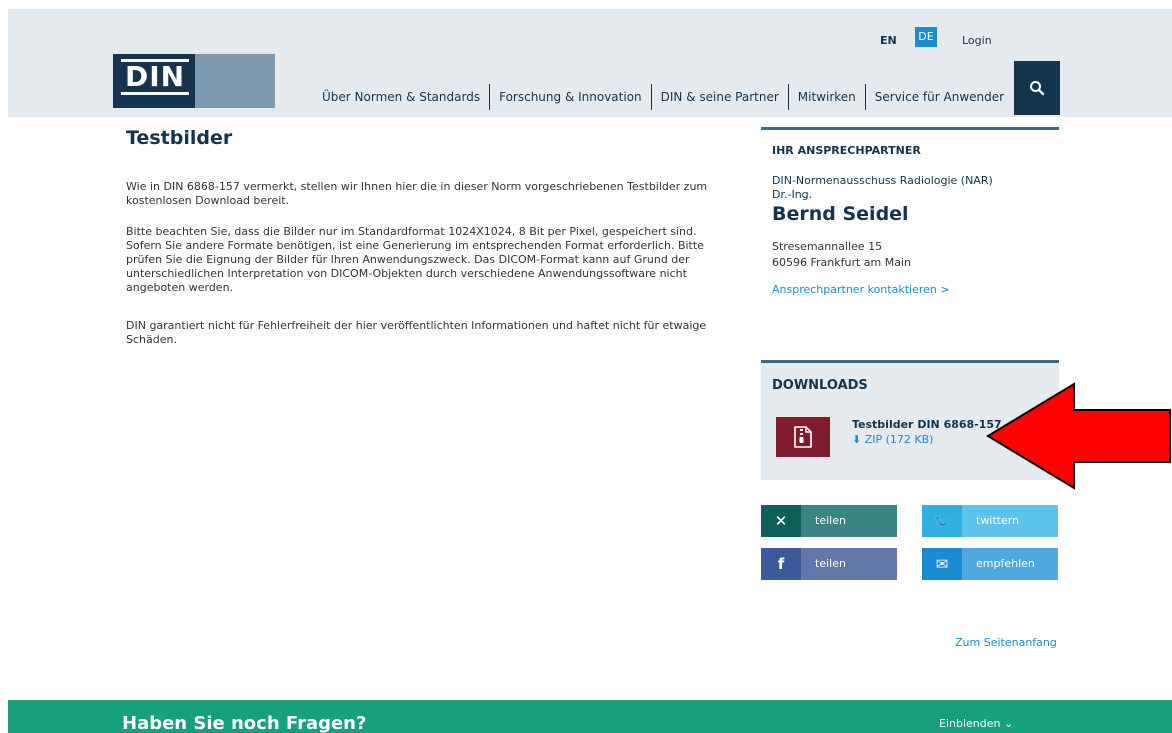  Describe the element at coordinates (1006, 642) in the screenshot. I see `back-to-top-link: Zum Seitenanfang` at that location.